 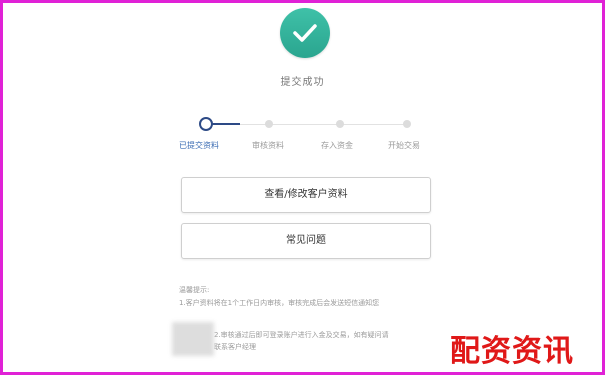 I want to click on success-badge, so click(x=305, y=33).